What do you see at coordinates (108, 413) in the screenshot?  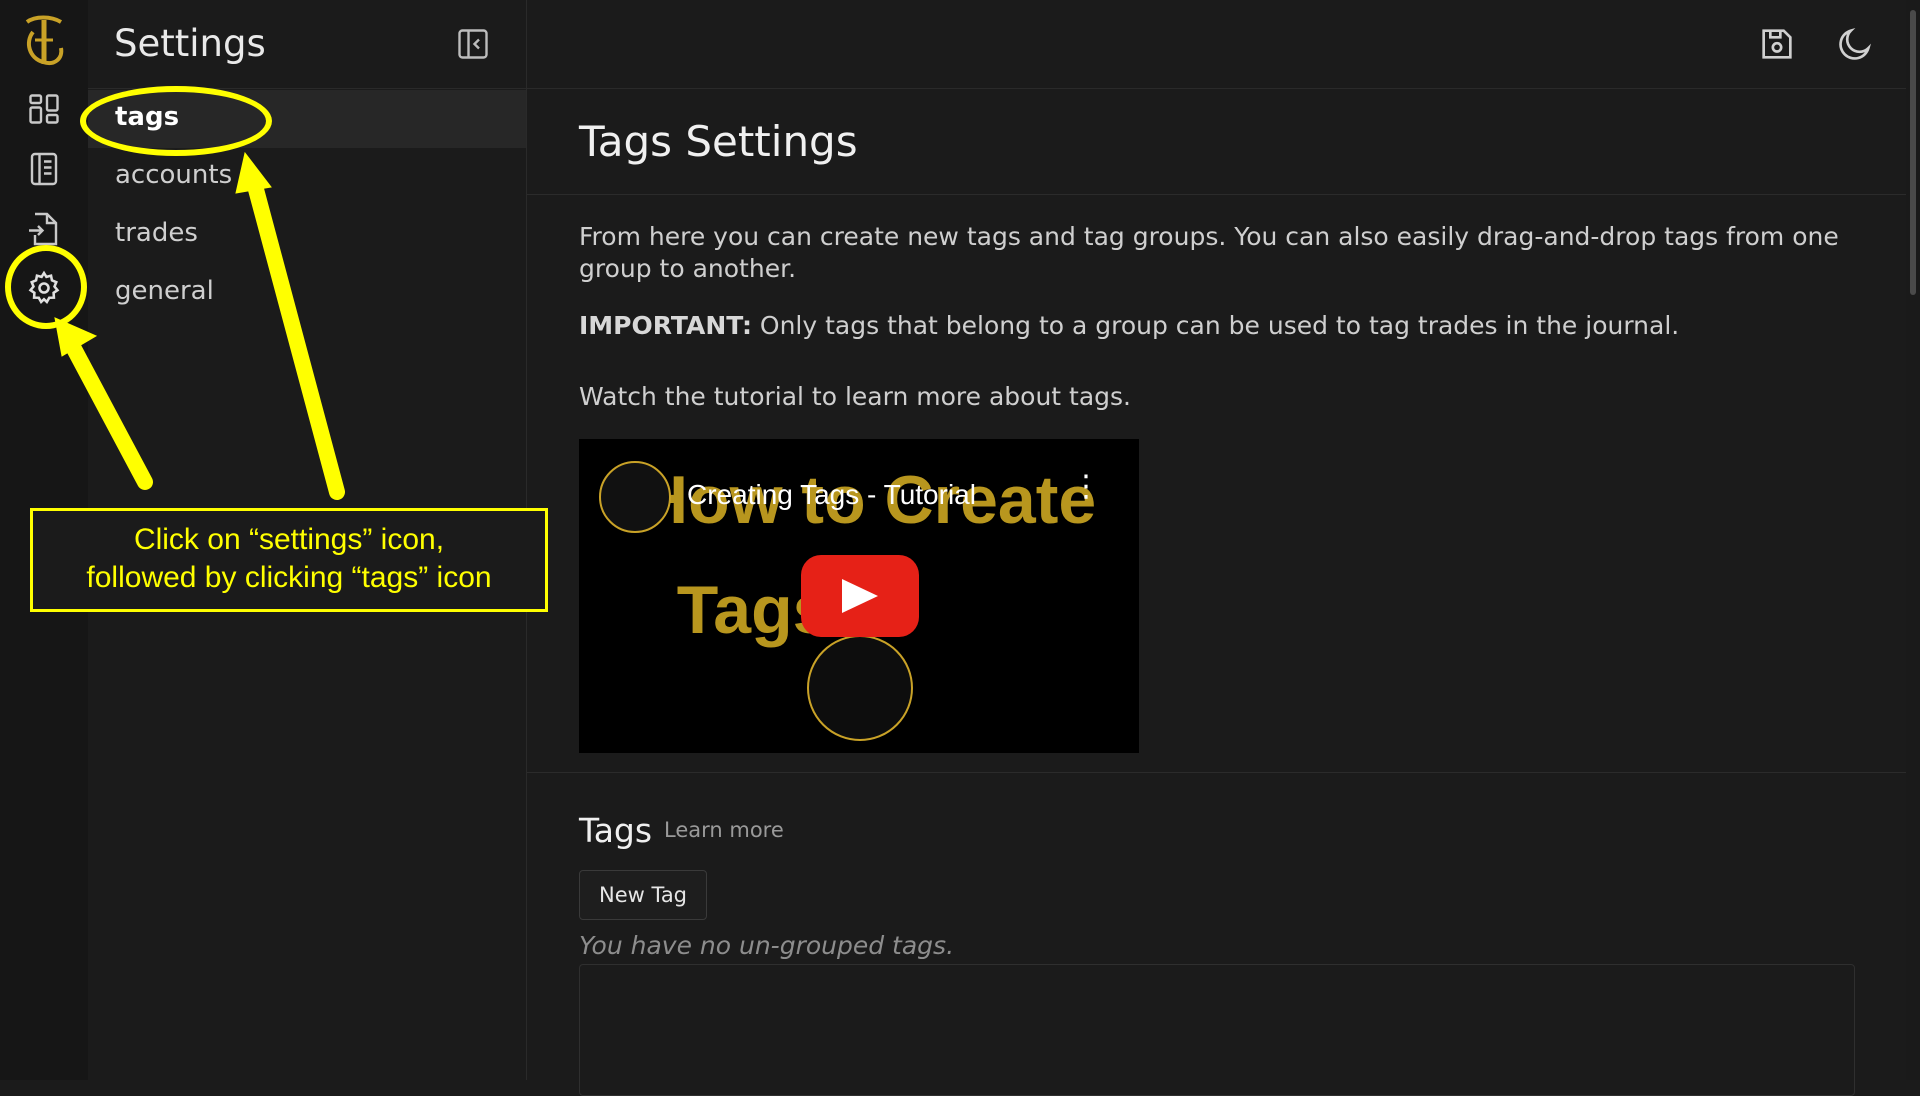 I see `settings-arrow` at bounding box center [108, 413].